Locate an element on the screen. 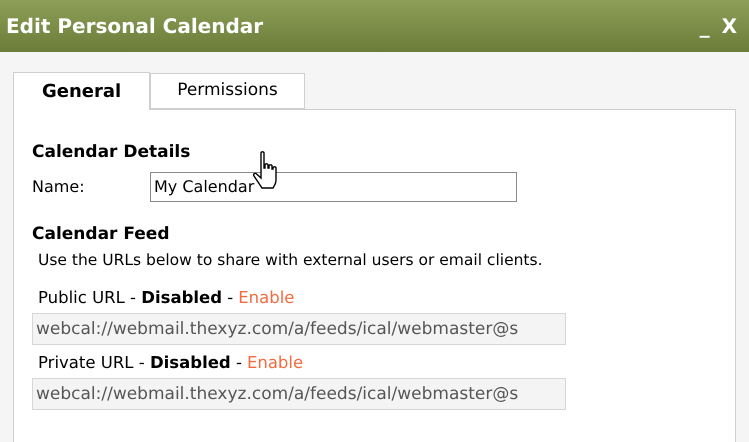 The image size is (749, 442). window-title: Edit Personal Calendar is located at coordinates (135, 26).